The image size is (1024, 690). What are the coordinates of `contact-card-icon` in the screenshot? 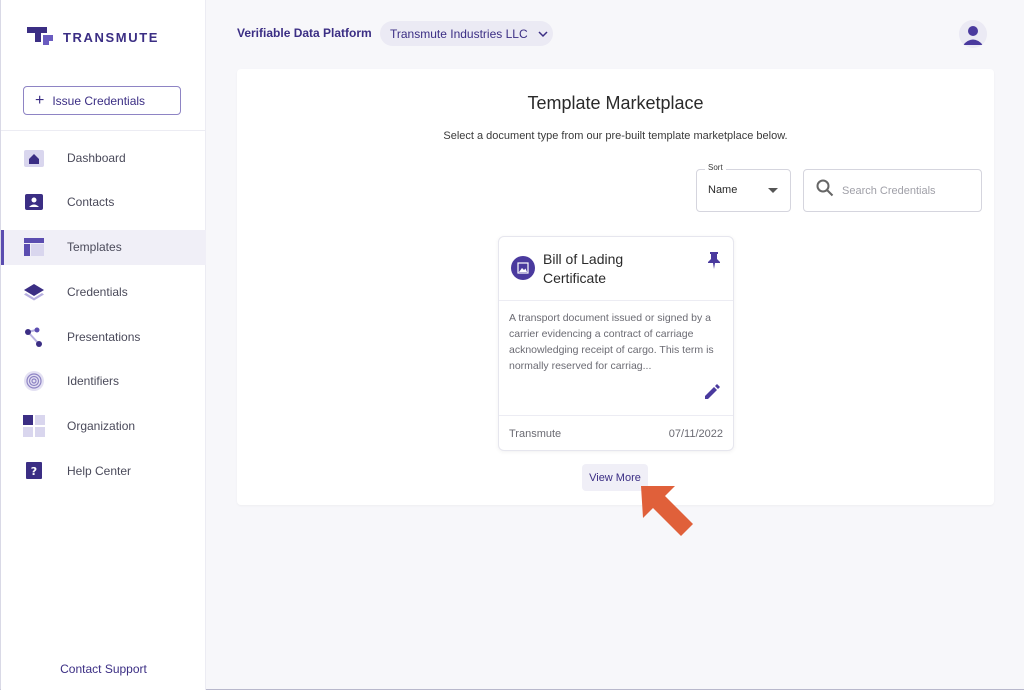 It's located at (34, 202).